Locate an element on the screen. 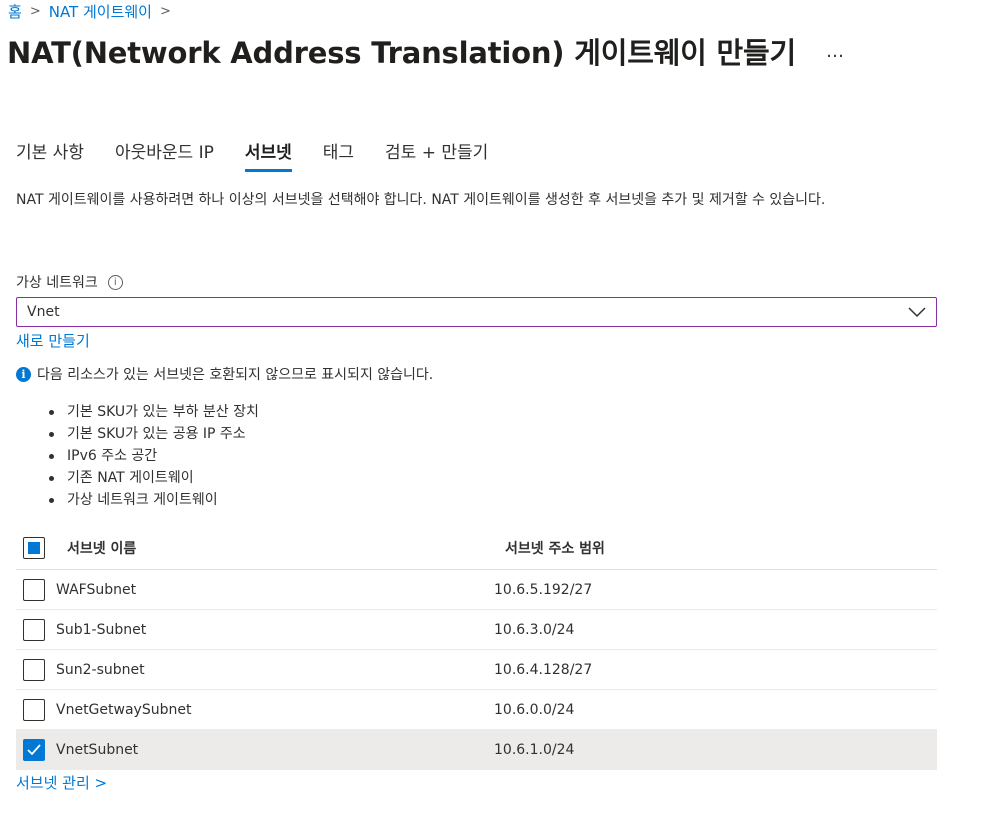 This screenshot has height=831, width=996. tab-subnet: 서브넷 is located at coordinates (268, 155).